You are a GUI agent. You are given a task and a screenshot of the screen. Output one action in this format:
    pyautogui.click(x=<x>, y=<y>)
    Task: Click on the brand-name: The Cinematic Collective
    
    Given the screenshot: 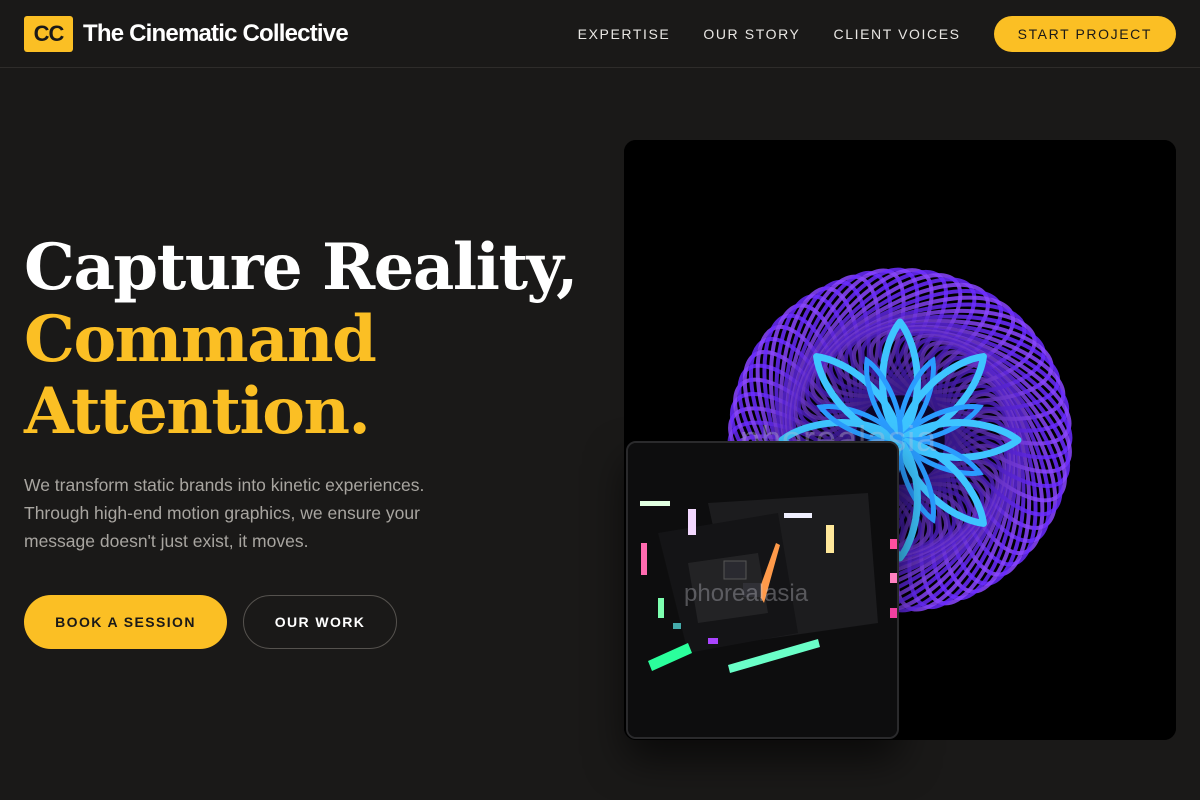 What is the action you would take?
    pyautogui.click(x=216, y=33)
    